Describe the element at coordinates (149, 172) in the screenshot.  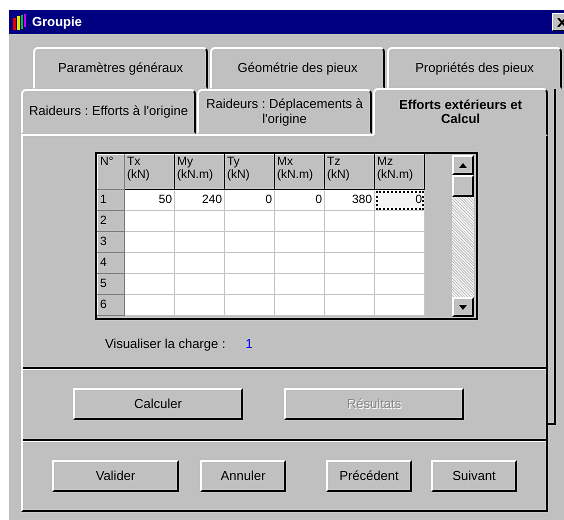
I see `column-header: Tx (kN)` at that location.